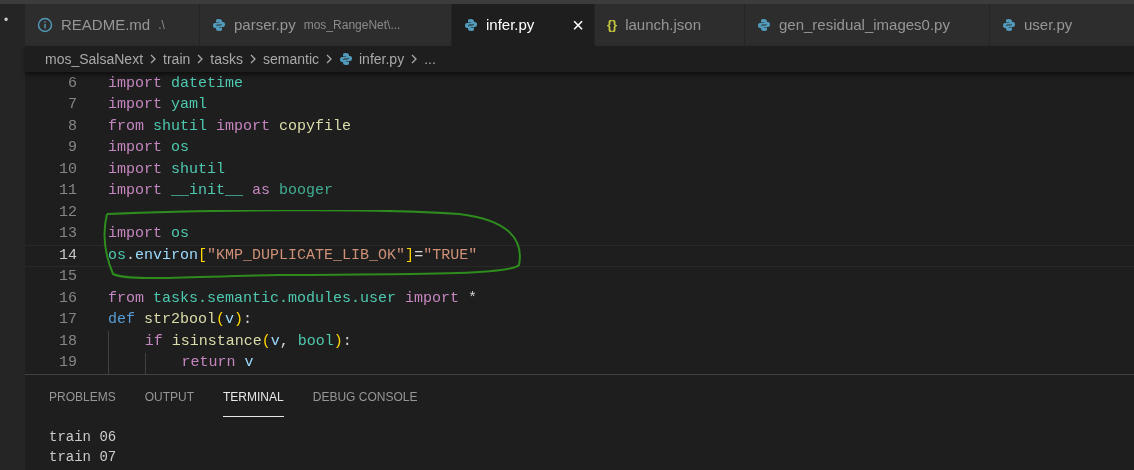  What do you see at coordinates (72, 83) in the screenshot?
I see `line-number: 6` at bounding box center [72, 83].